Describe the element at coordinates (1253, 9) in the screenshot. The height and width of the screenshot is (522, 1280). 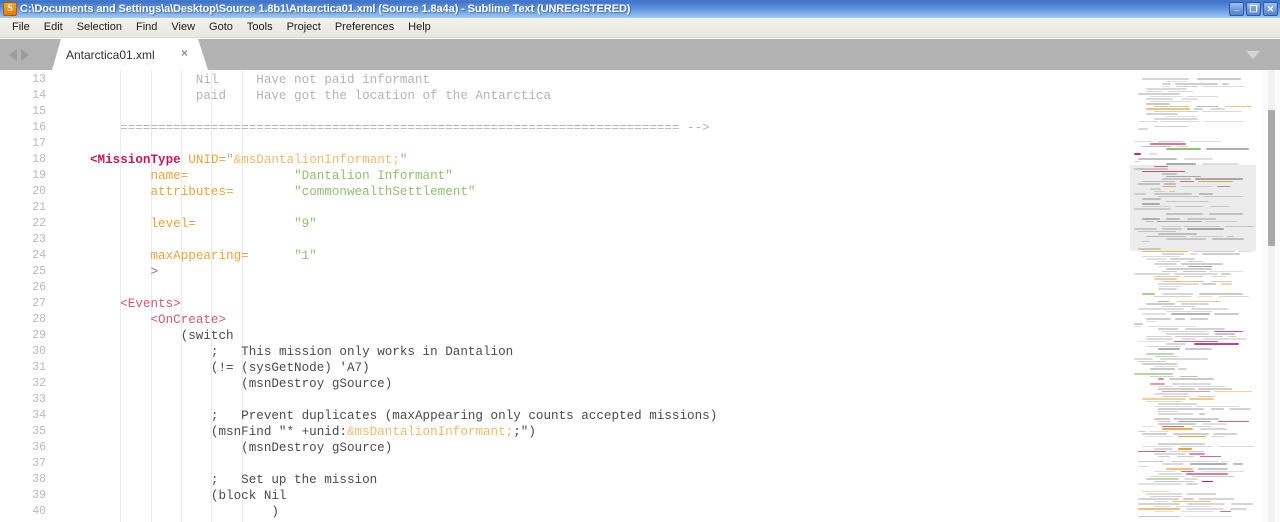
I see `maximize-button: ❐` at that location.